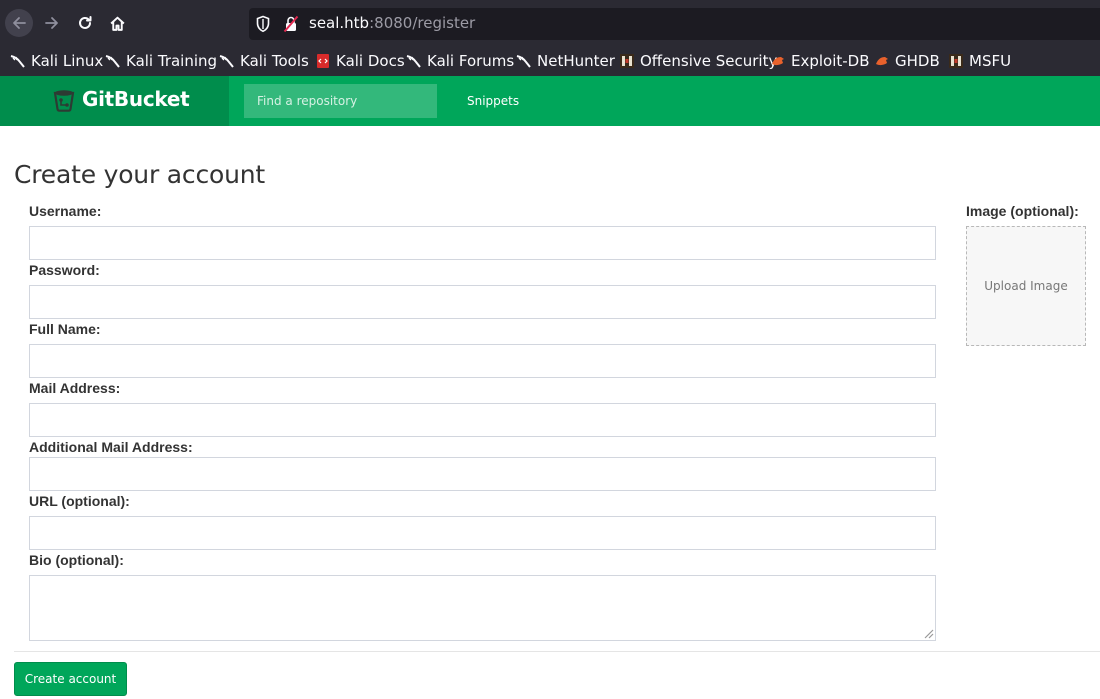 This screenshot has height=699, width=1100. I want to click on url-text: seal.htb:8080/register, so click(392, 23).